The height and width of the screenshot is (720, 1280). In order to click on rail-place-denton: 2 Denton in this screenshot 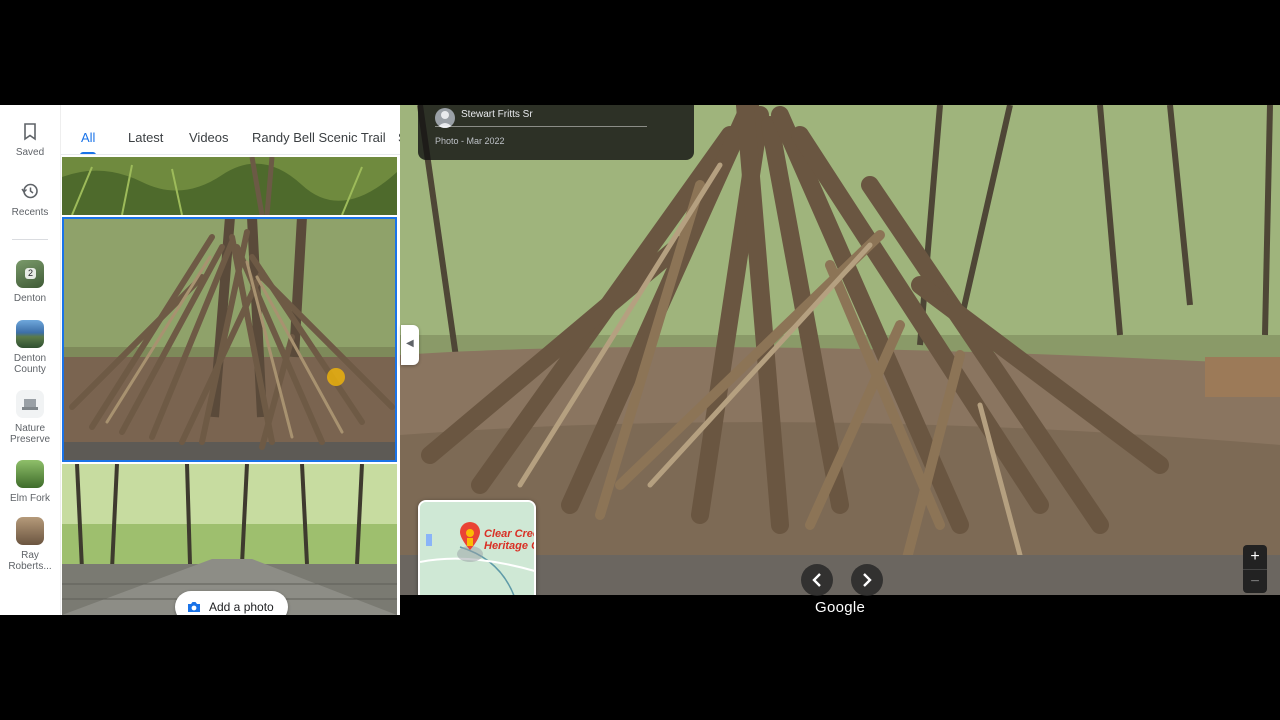, I will do `click(30, 282)`.